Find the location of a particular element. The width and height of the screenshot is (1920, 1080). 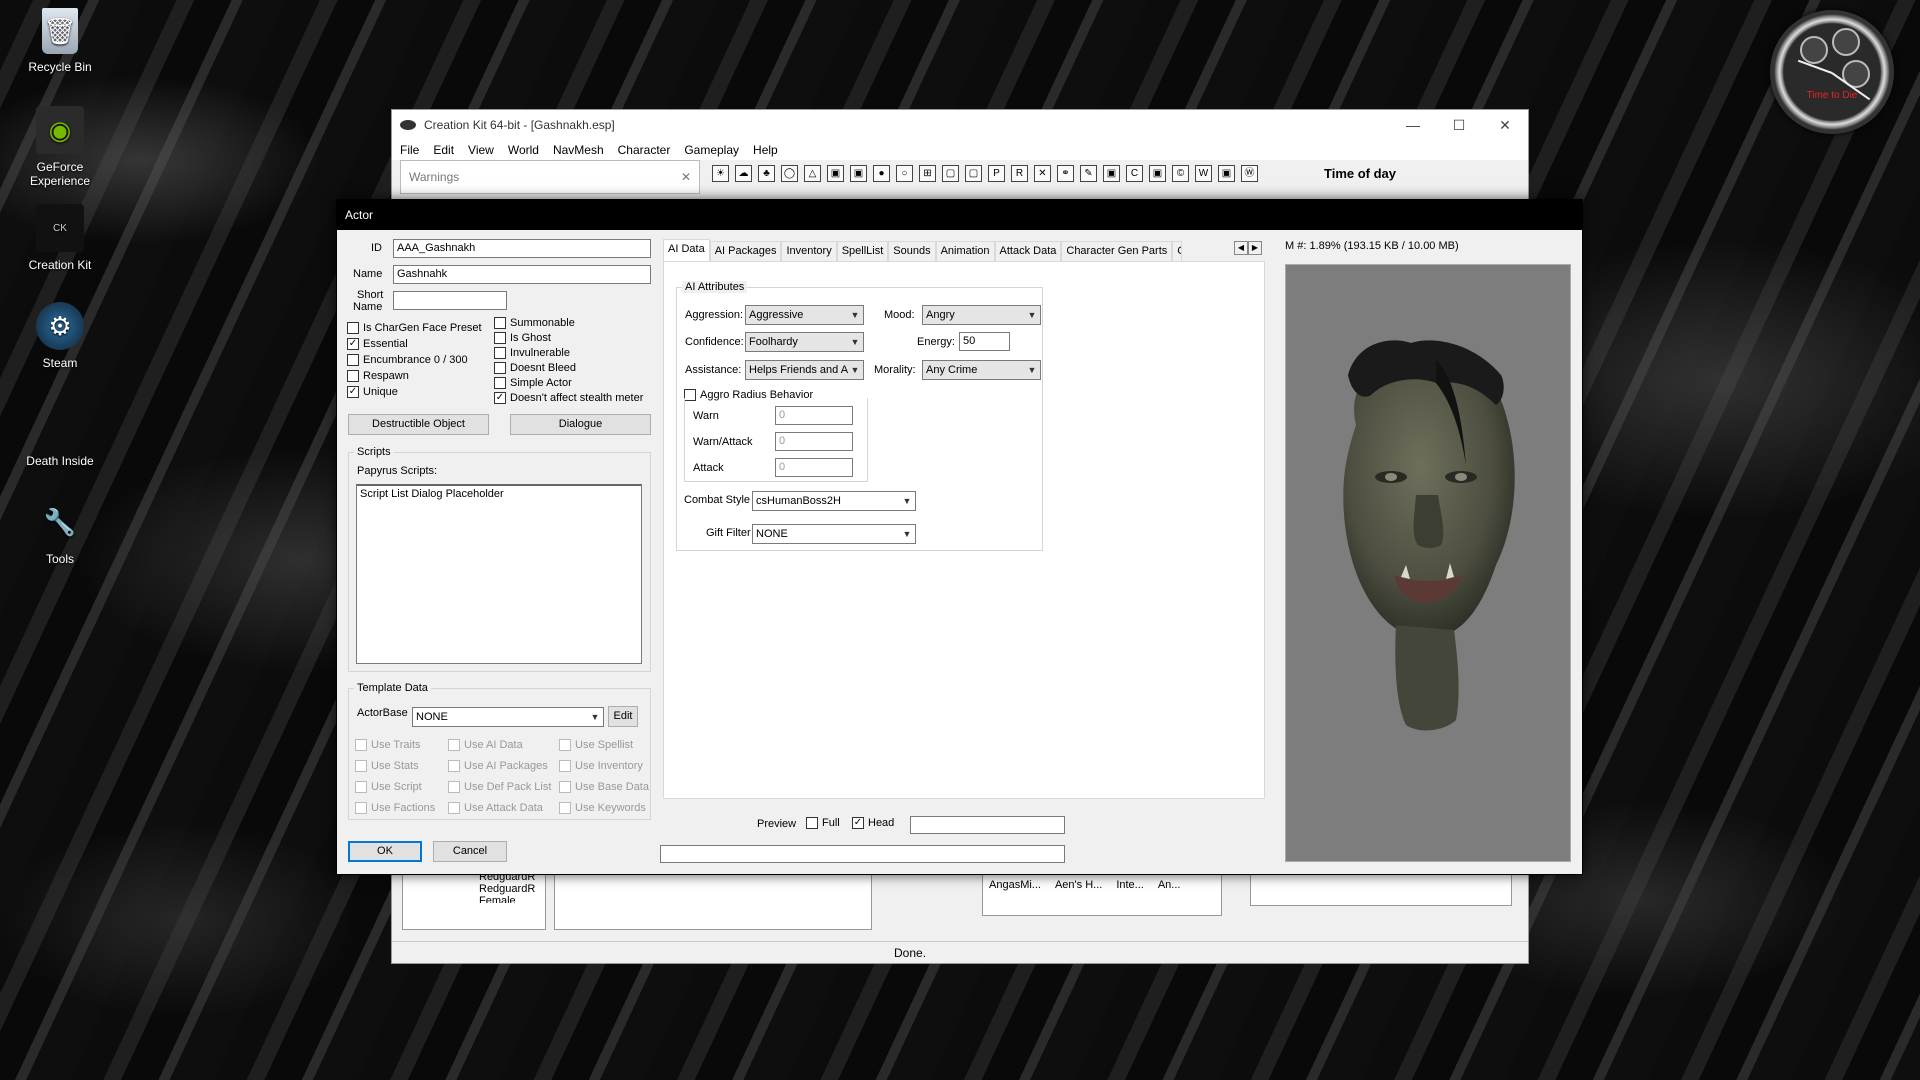

toolbar-link-icon: ⚭ is located at coordinates (1065, 173).